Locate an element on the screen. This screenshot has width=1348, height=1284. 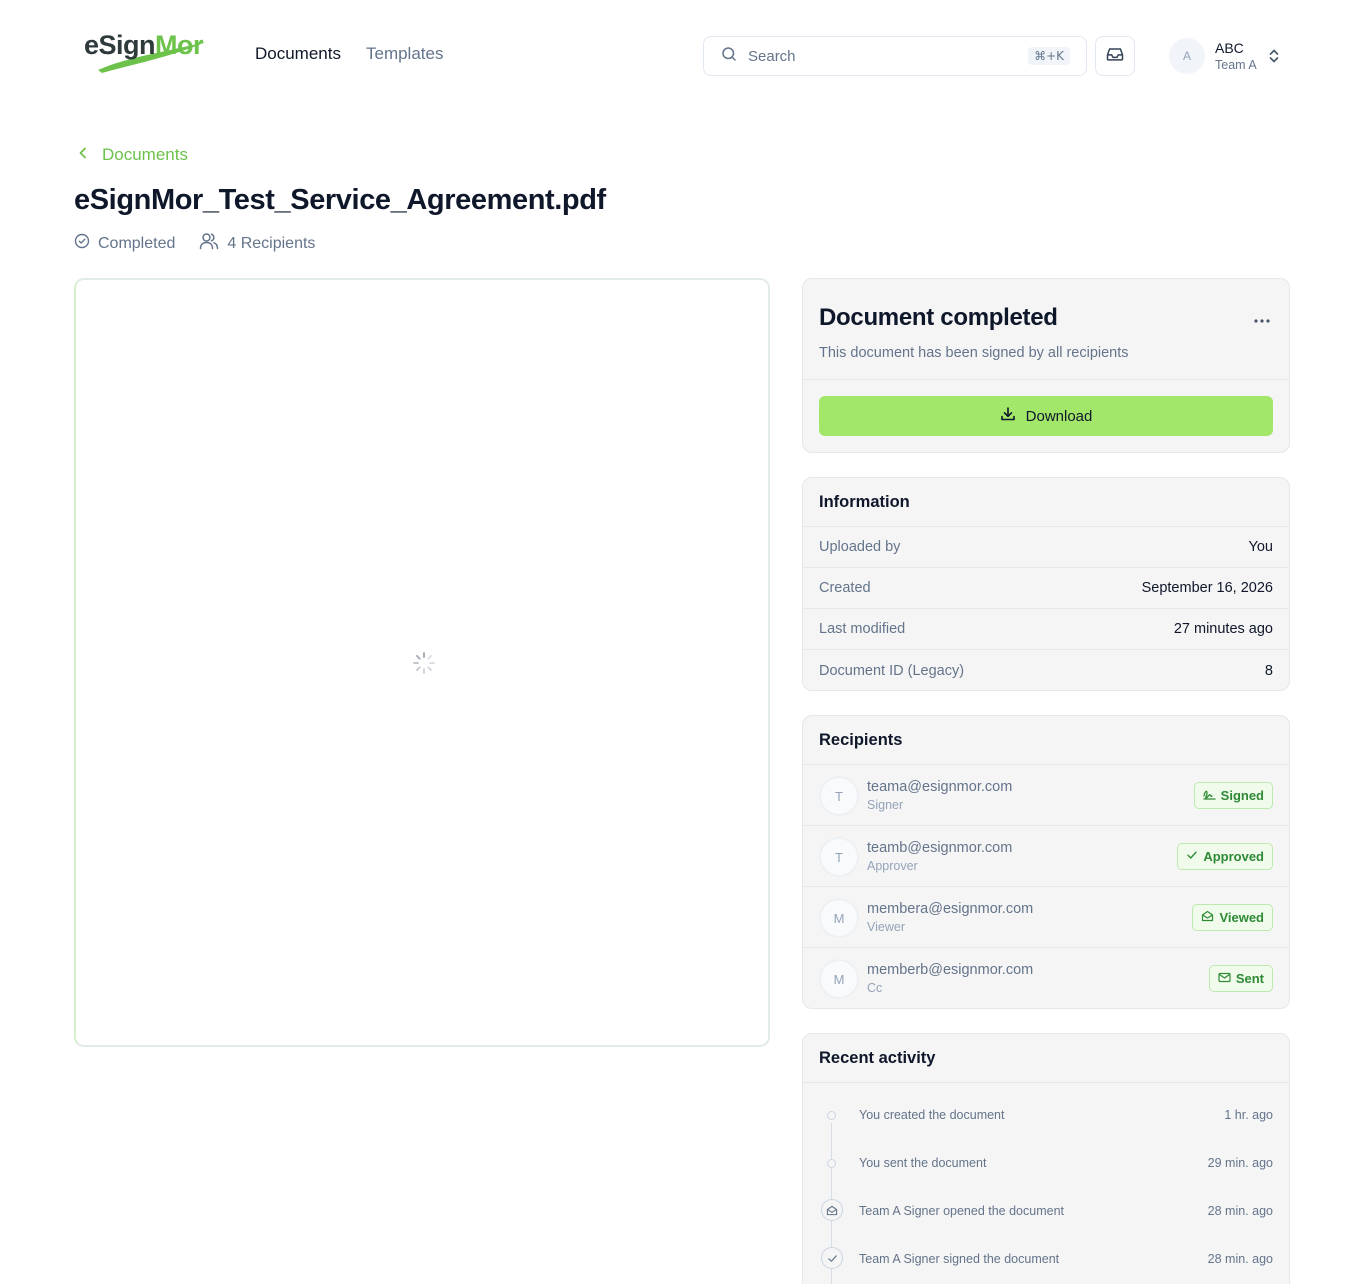
inbox-button is located at coordinates (1115, 56).